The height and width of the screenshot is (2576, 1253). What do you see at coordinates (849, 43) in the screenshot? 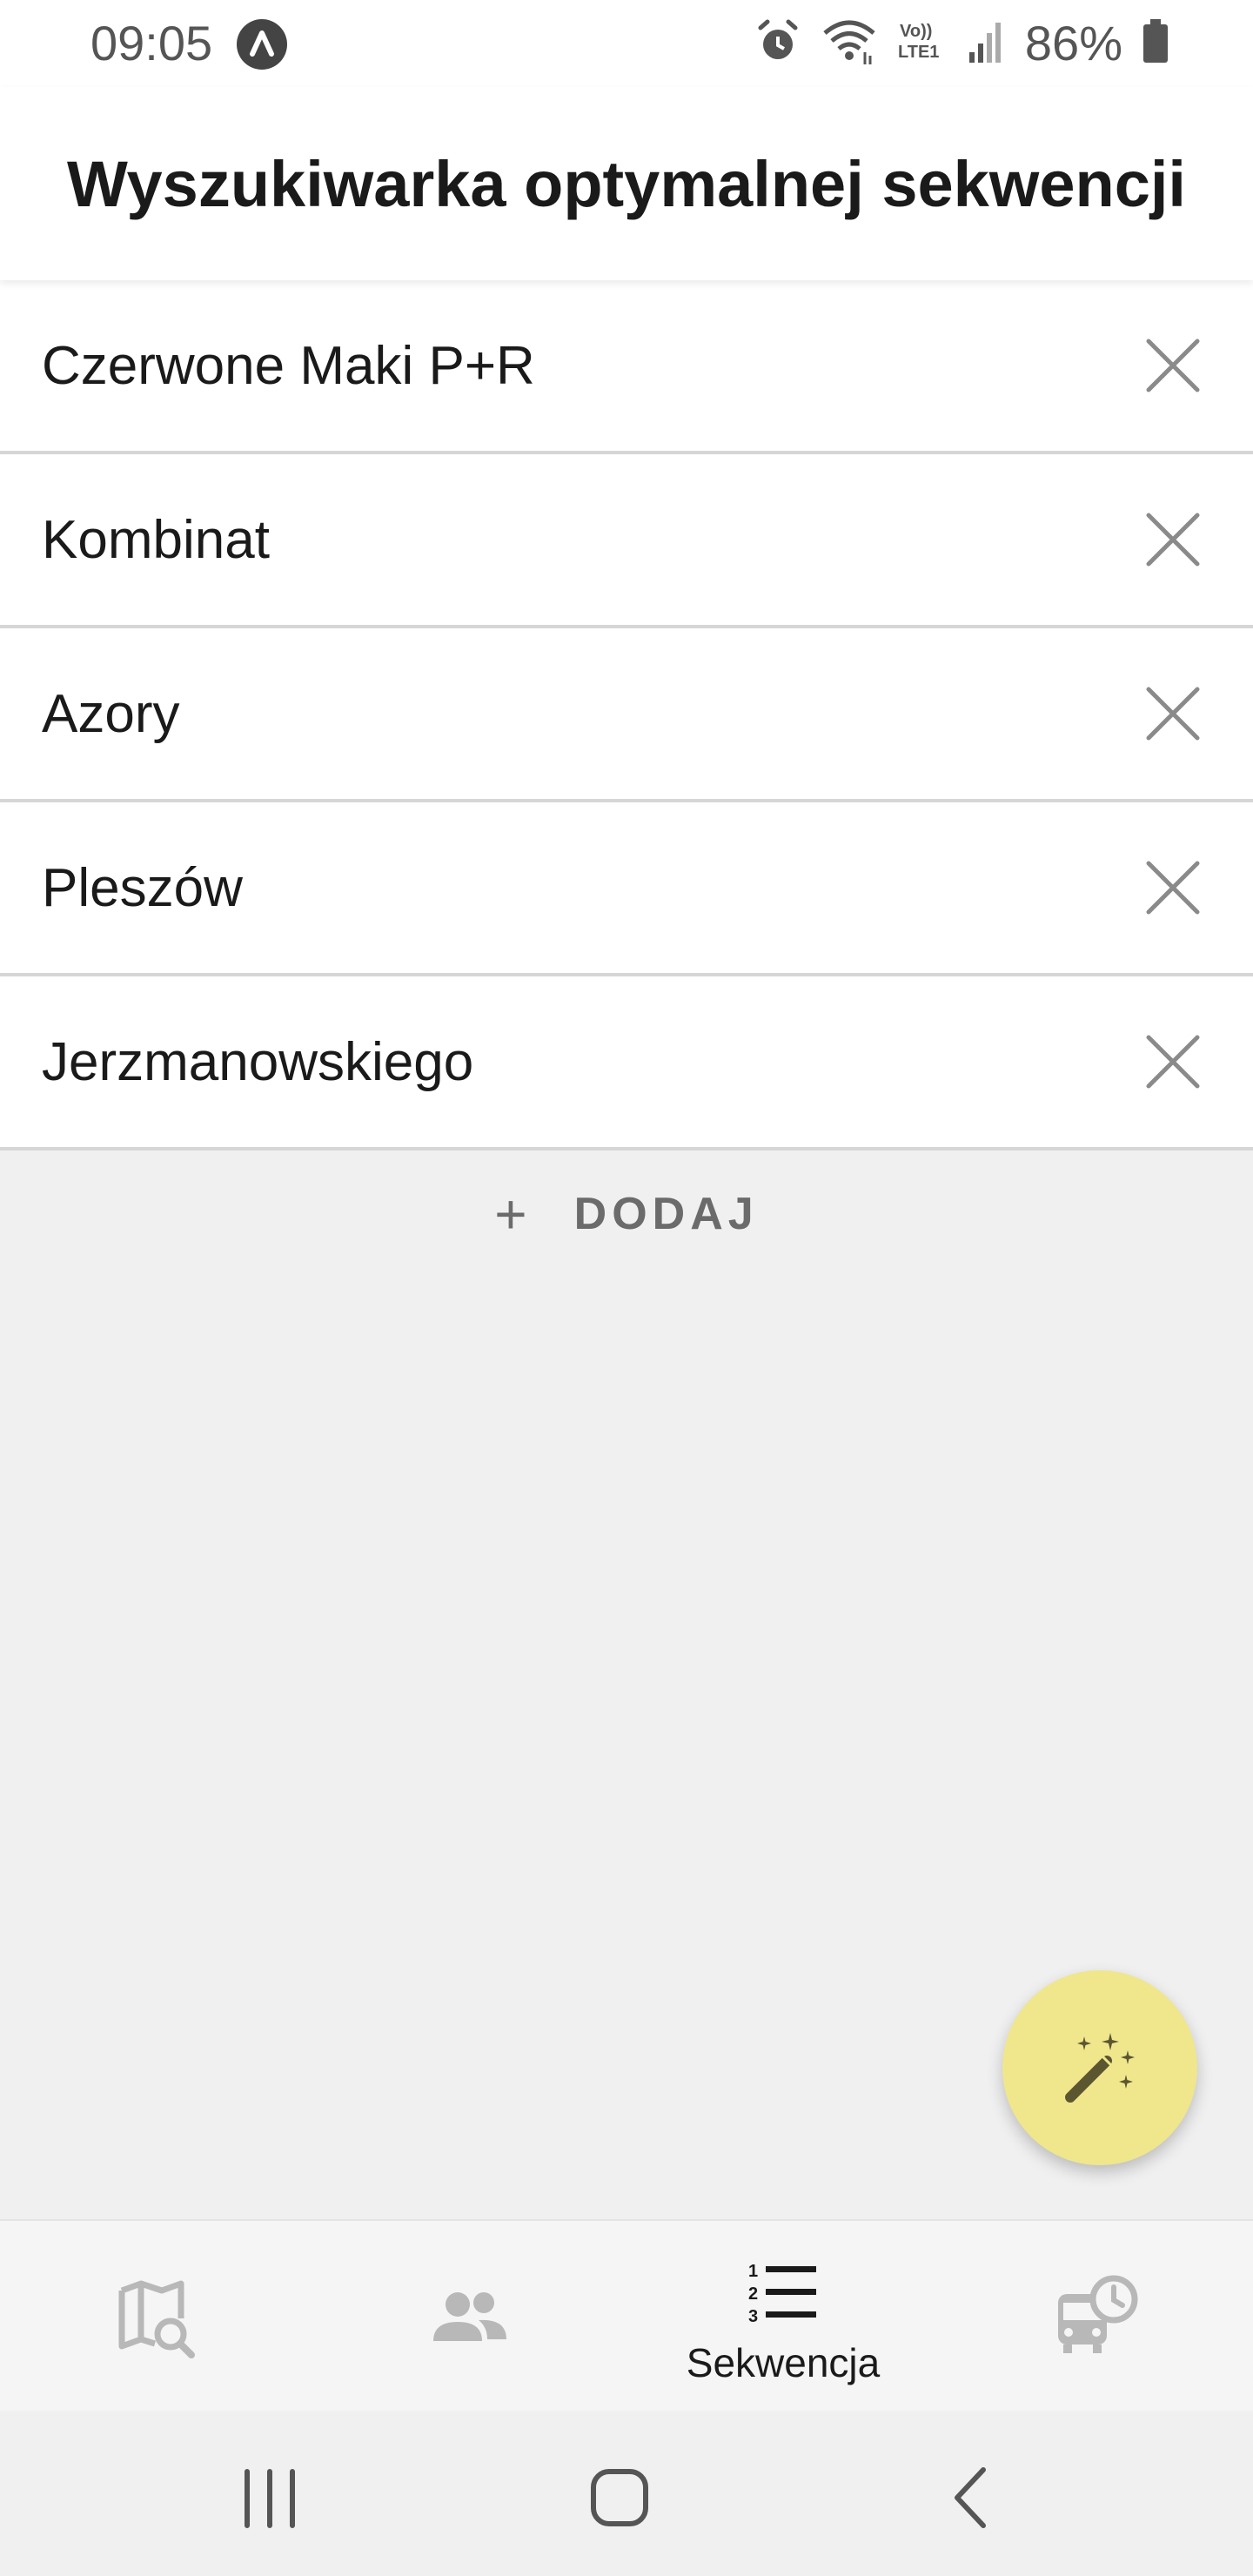
I see `wifi-icon` at bounding box center [849, 43].